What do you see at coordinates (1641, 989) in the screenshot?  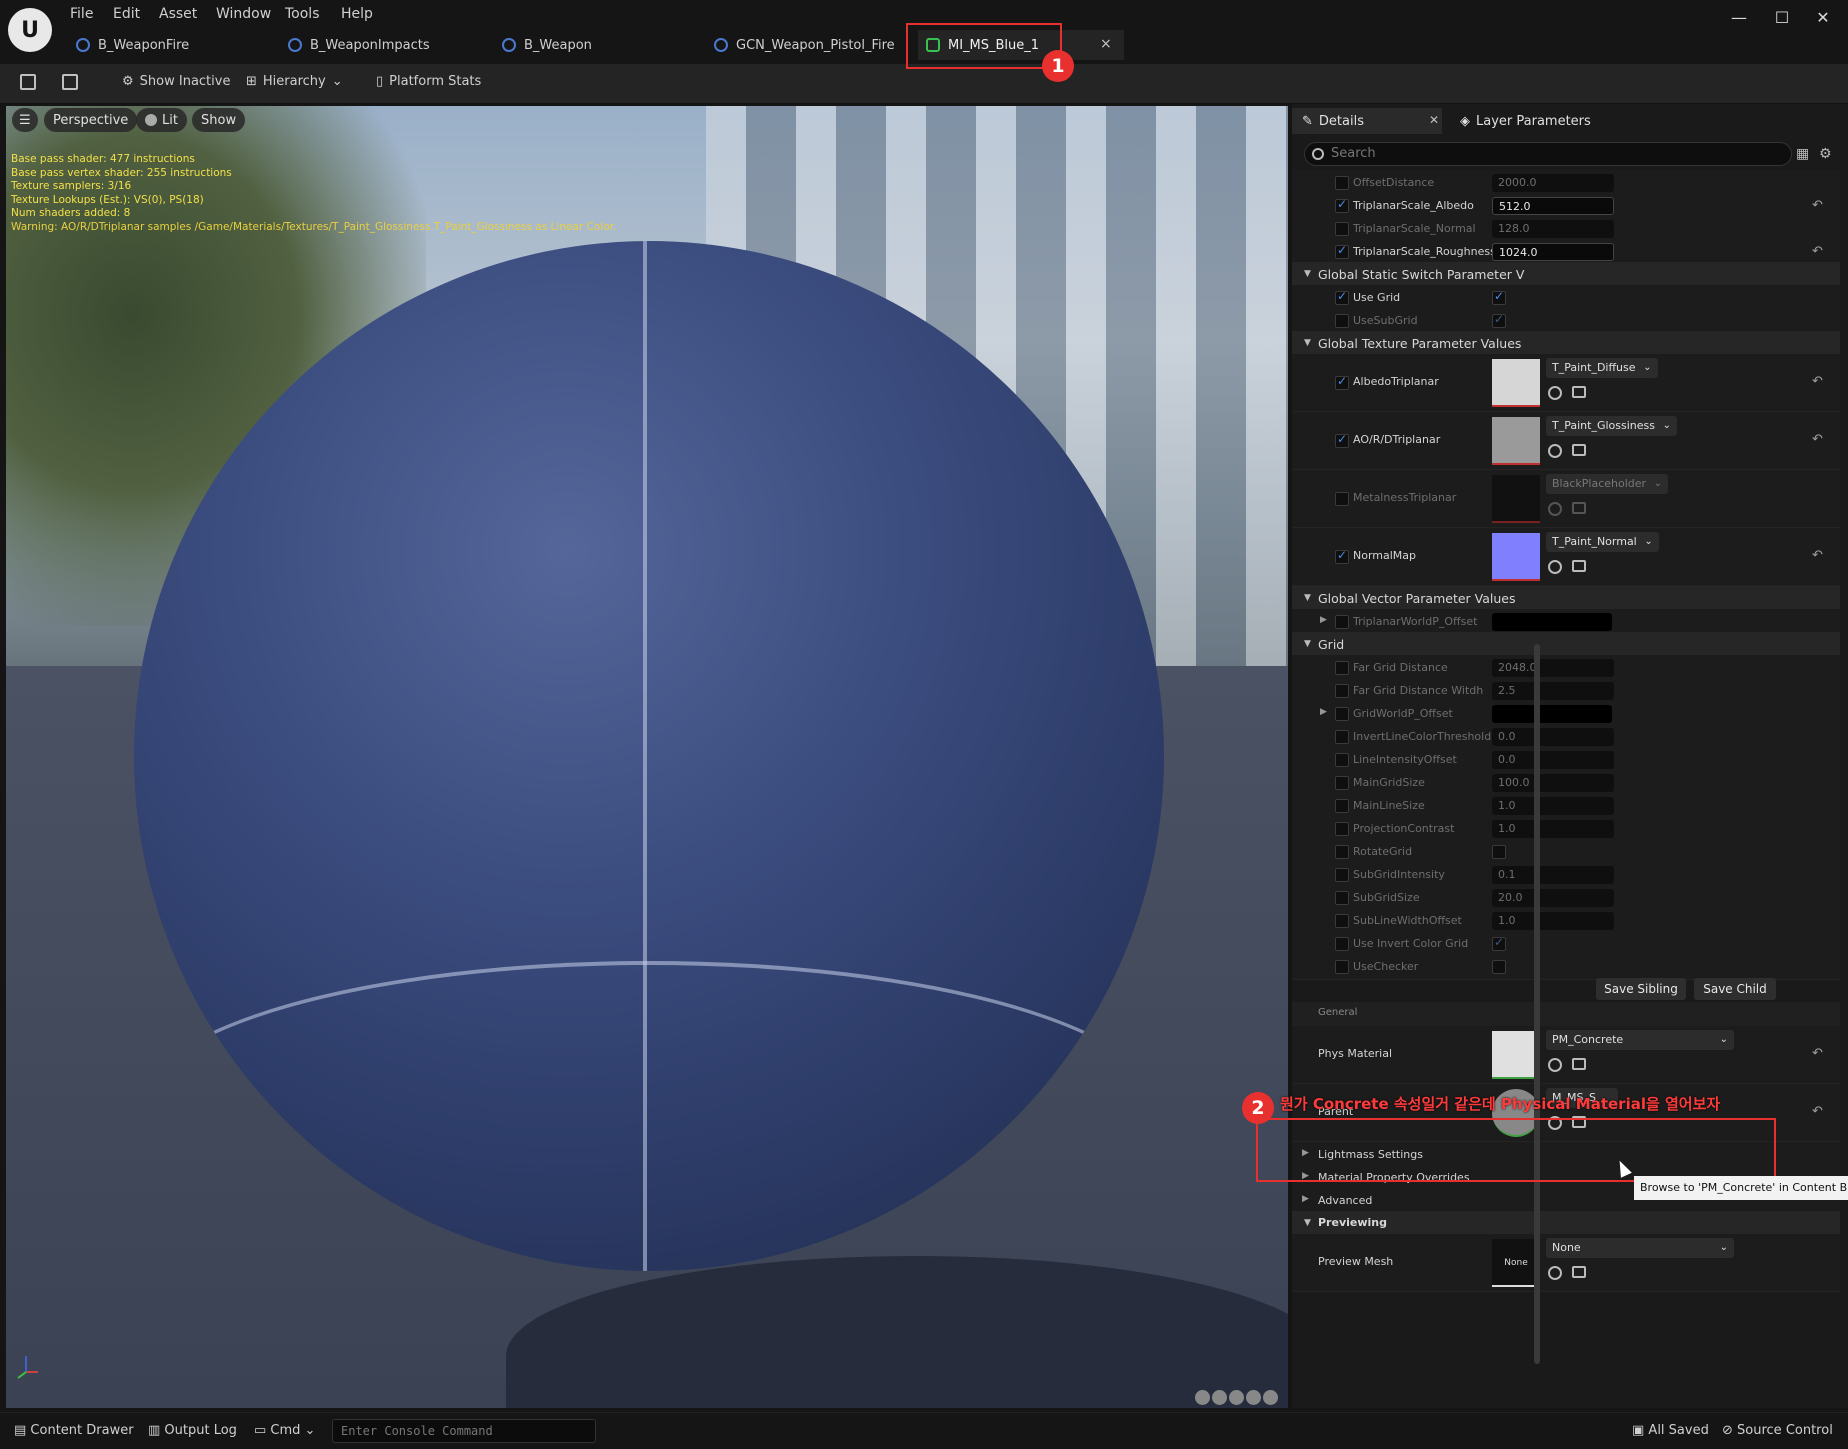 I see `save-sibling-button: Save Sibling` at bounding box center [1641, 989].